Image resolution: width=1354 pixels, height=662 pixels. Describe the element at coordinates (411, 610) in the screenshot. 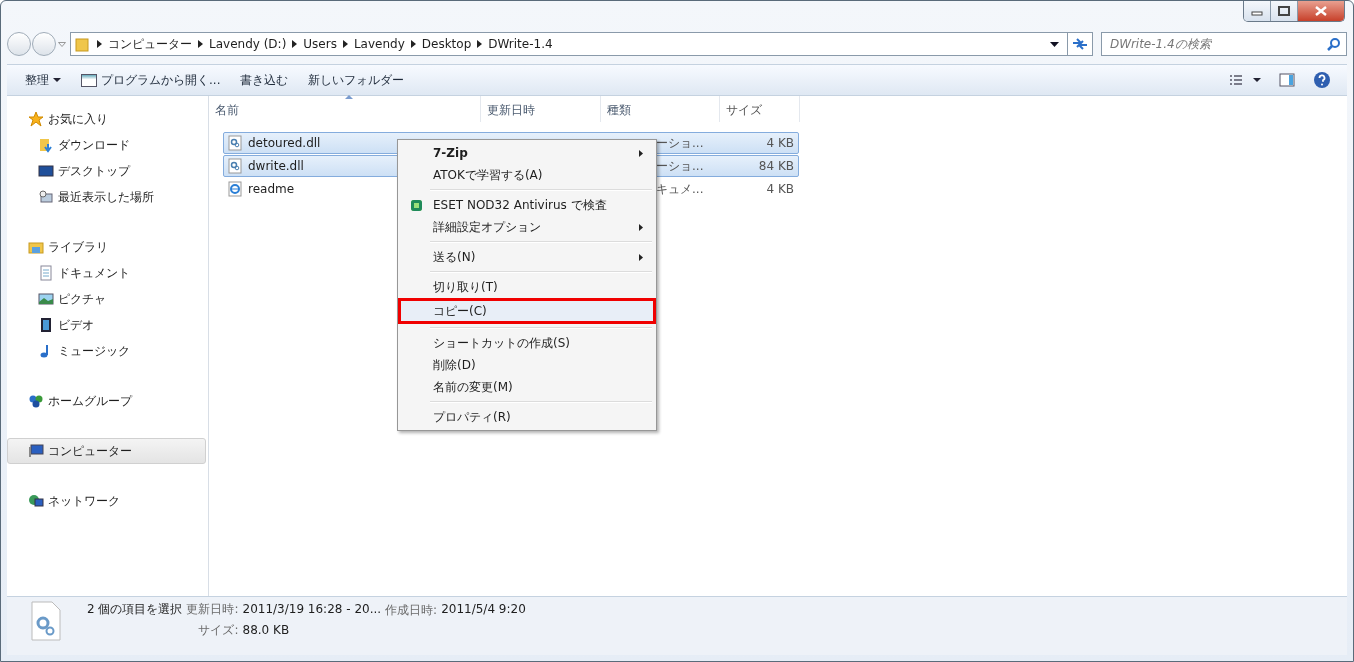

I see `status-label: 作成日時:` at that location.